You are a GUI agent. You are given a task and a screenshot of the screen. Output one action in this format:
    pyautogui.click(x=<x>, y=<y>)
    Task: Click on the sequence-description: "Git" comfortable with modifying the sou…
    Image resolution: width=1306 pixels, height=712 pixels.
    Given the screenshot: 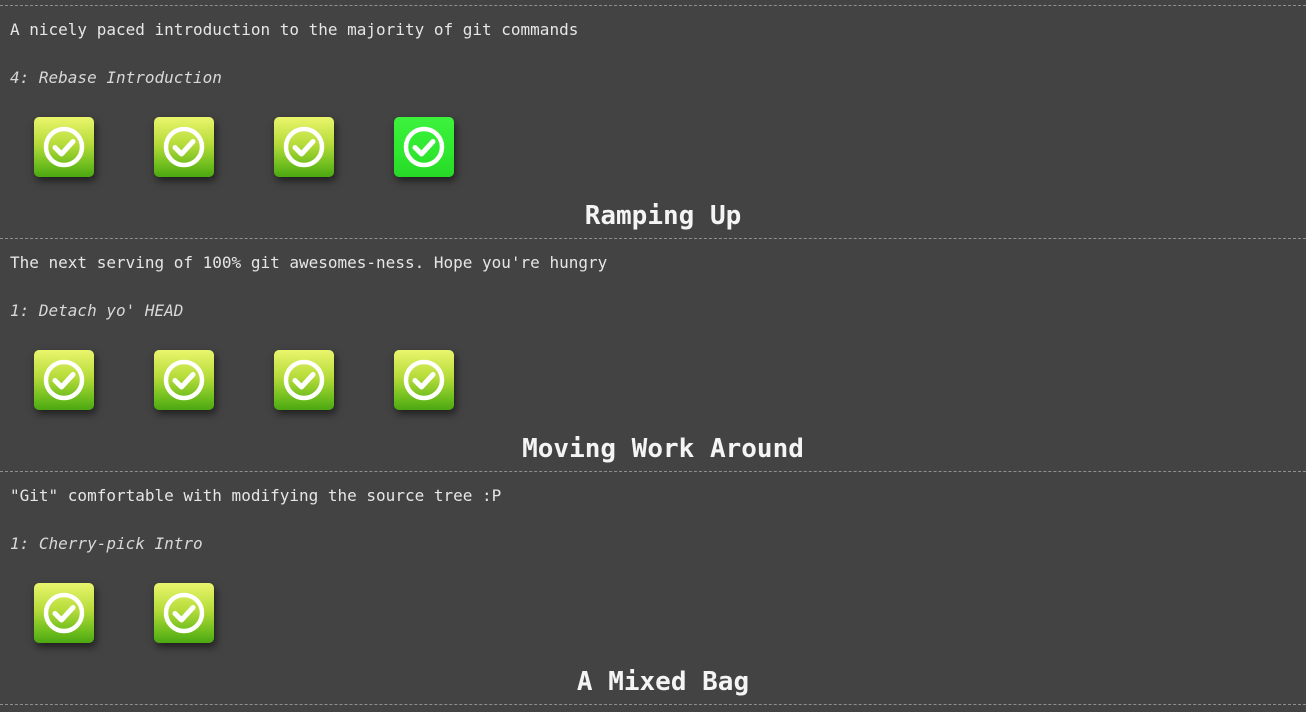 What is the action you would take?
    pyautogui.click(x=256, y=495)
    